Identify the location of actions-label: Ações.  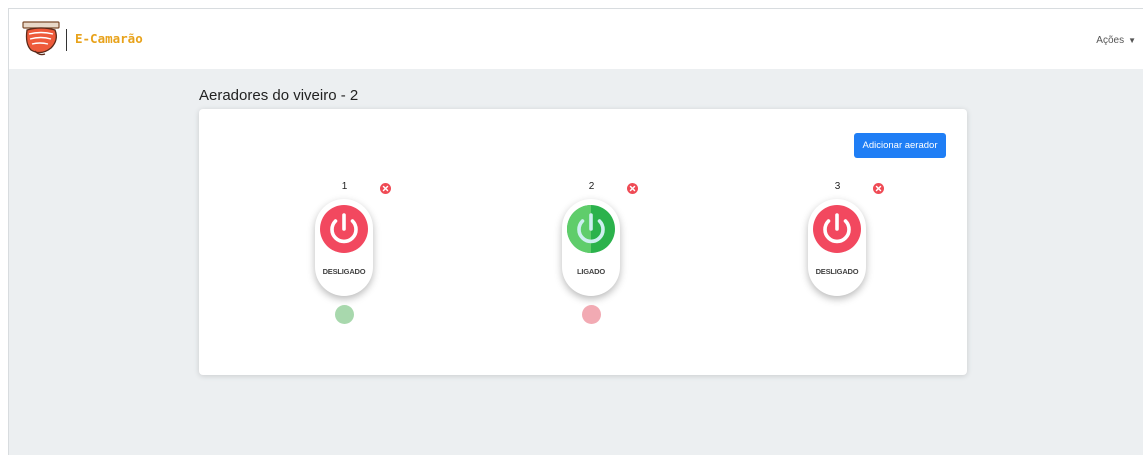
(1110, 40).